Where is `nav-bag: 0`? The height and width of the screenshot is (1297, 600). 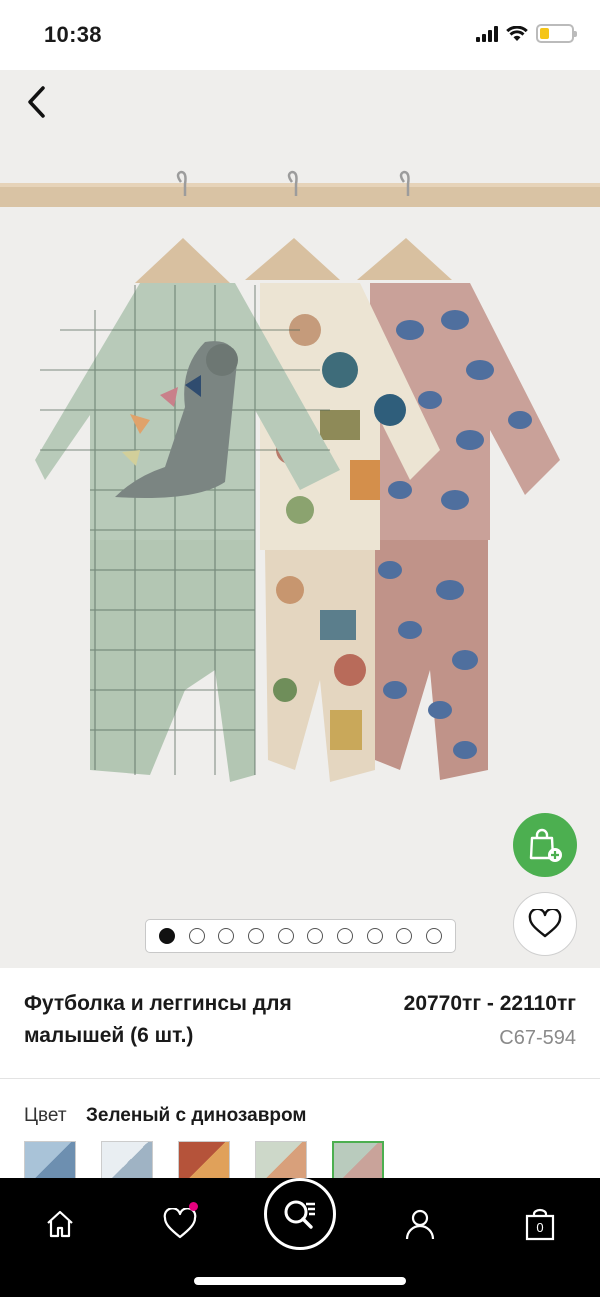
nav-bag: 0 is located at coordinates (540, 1224).